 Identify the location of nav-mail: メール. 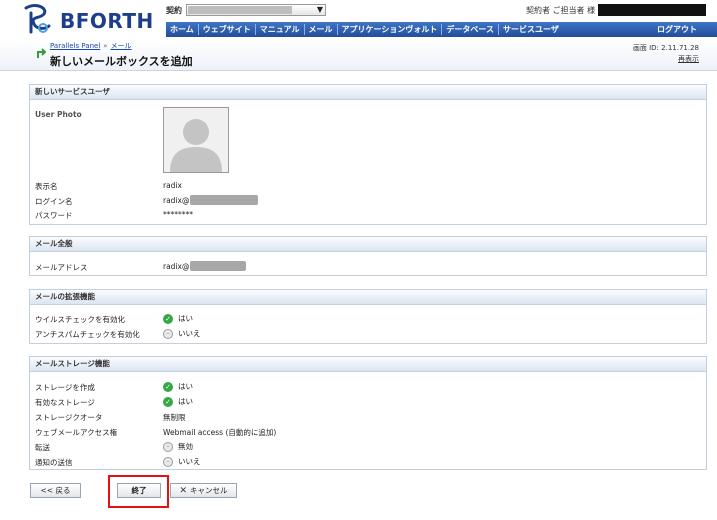
(321, 29).